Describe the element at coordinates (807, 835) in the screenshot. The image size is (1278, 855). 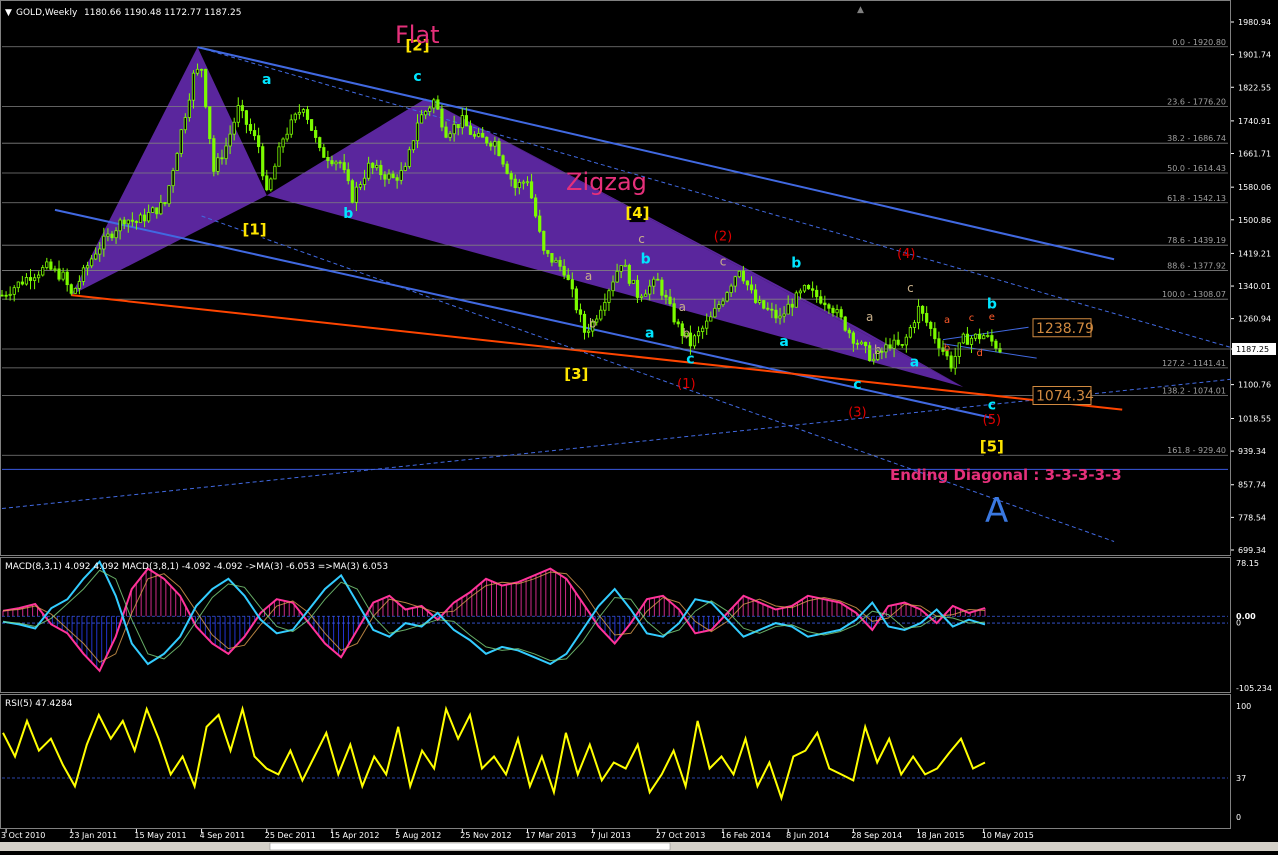
I see `time-tick-label: 8 Jun 2014` at that location.